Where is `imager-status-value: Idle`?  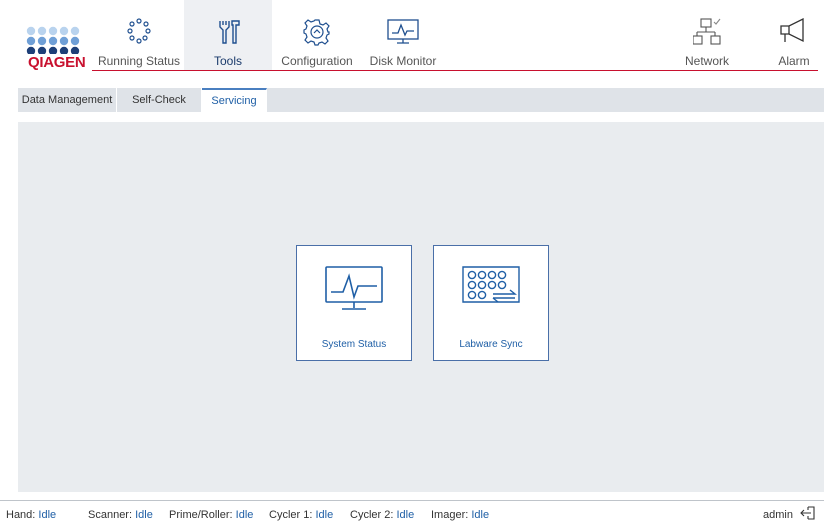 imager-status-value: Idle is located at coordinates (480, 515).